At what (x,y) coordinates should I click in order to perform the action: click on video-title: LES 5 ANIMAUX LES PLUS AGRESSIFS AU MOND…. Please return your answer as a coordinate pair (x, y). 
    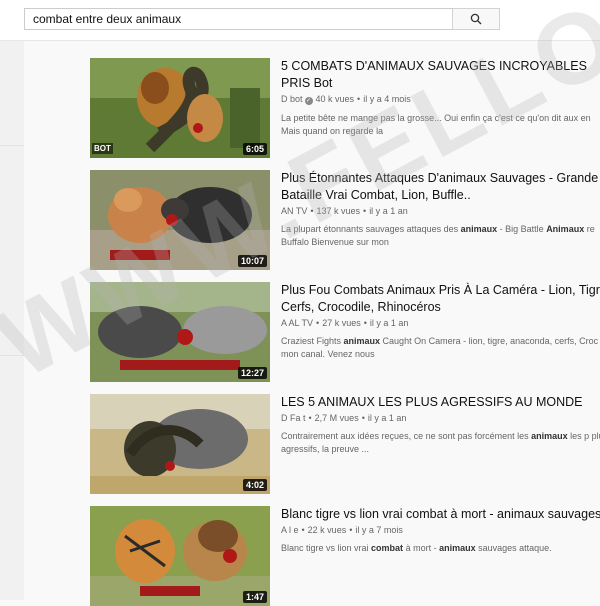
    Looking at the image, I should click on (440, 402).